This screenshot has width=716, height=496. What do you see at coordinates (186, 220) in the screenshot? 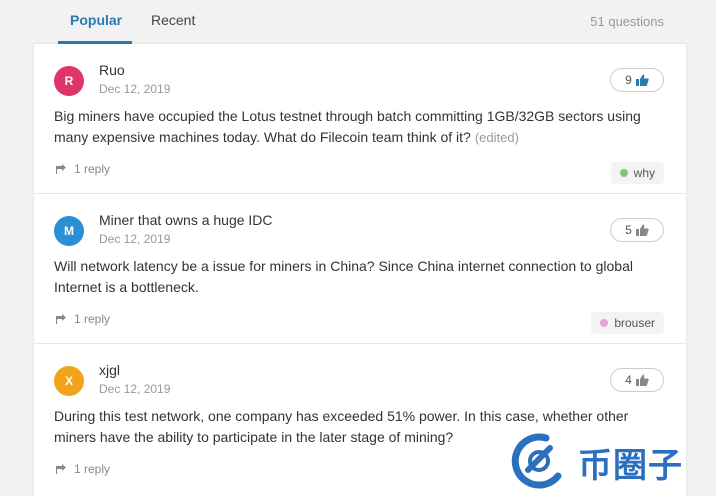
I see `author-name: Miner that owns a huge IDC` at bounding box center [186, 220].